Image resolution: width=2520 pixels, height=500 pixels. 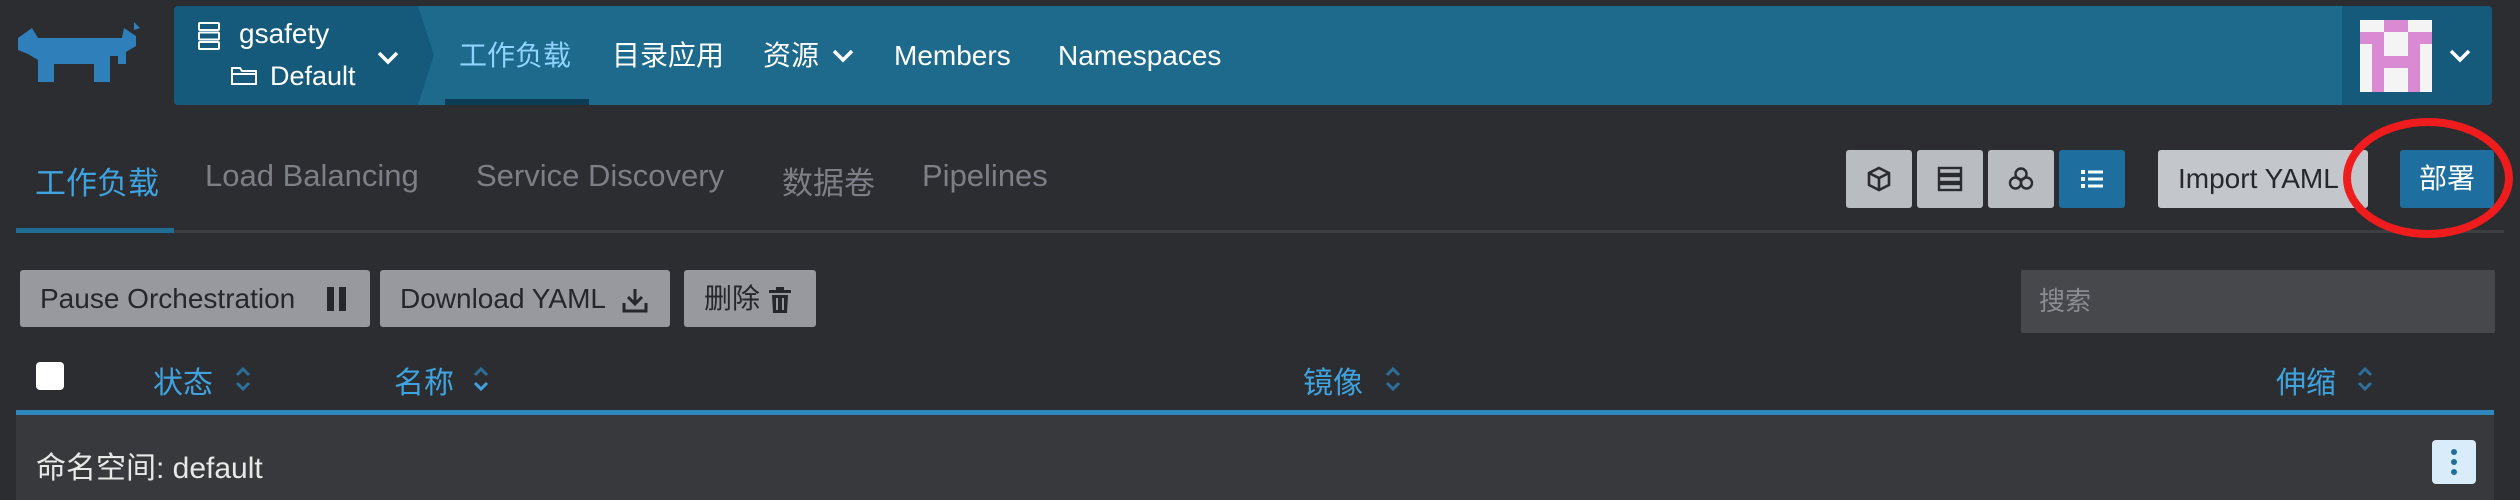 I want to click on user-menu, so click(x=2417, y=55).